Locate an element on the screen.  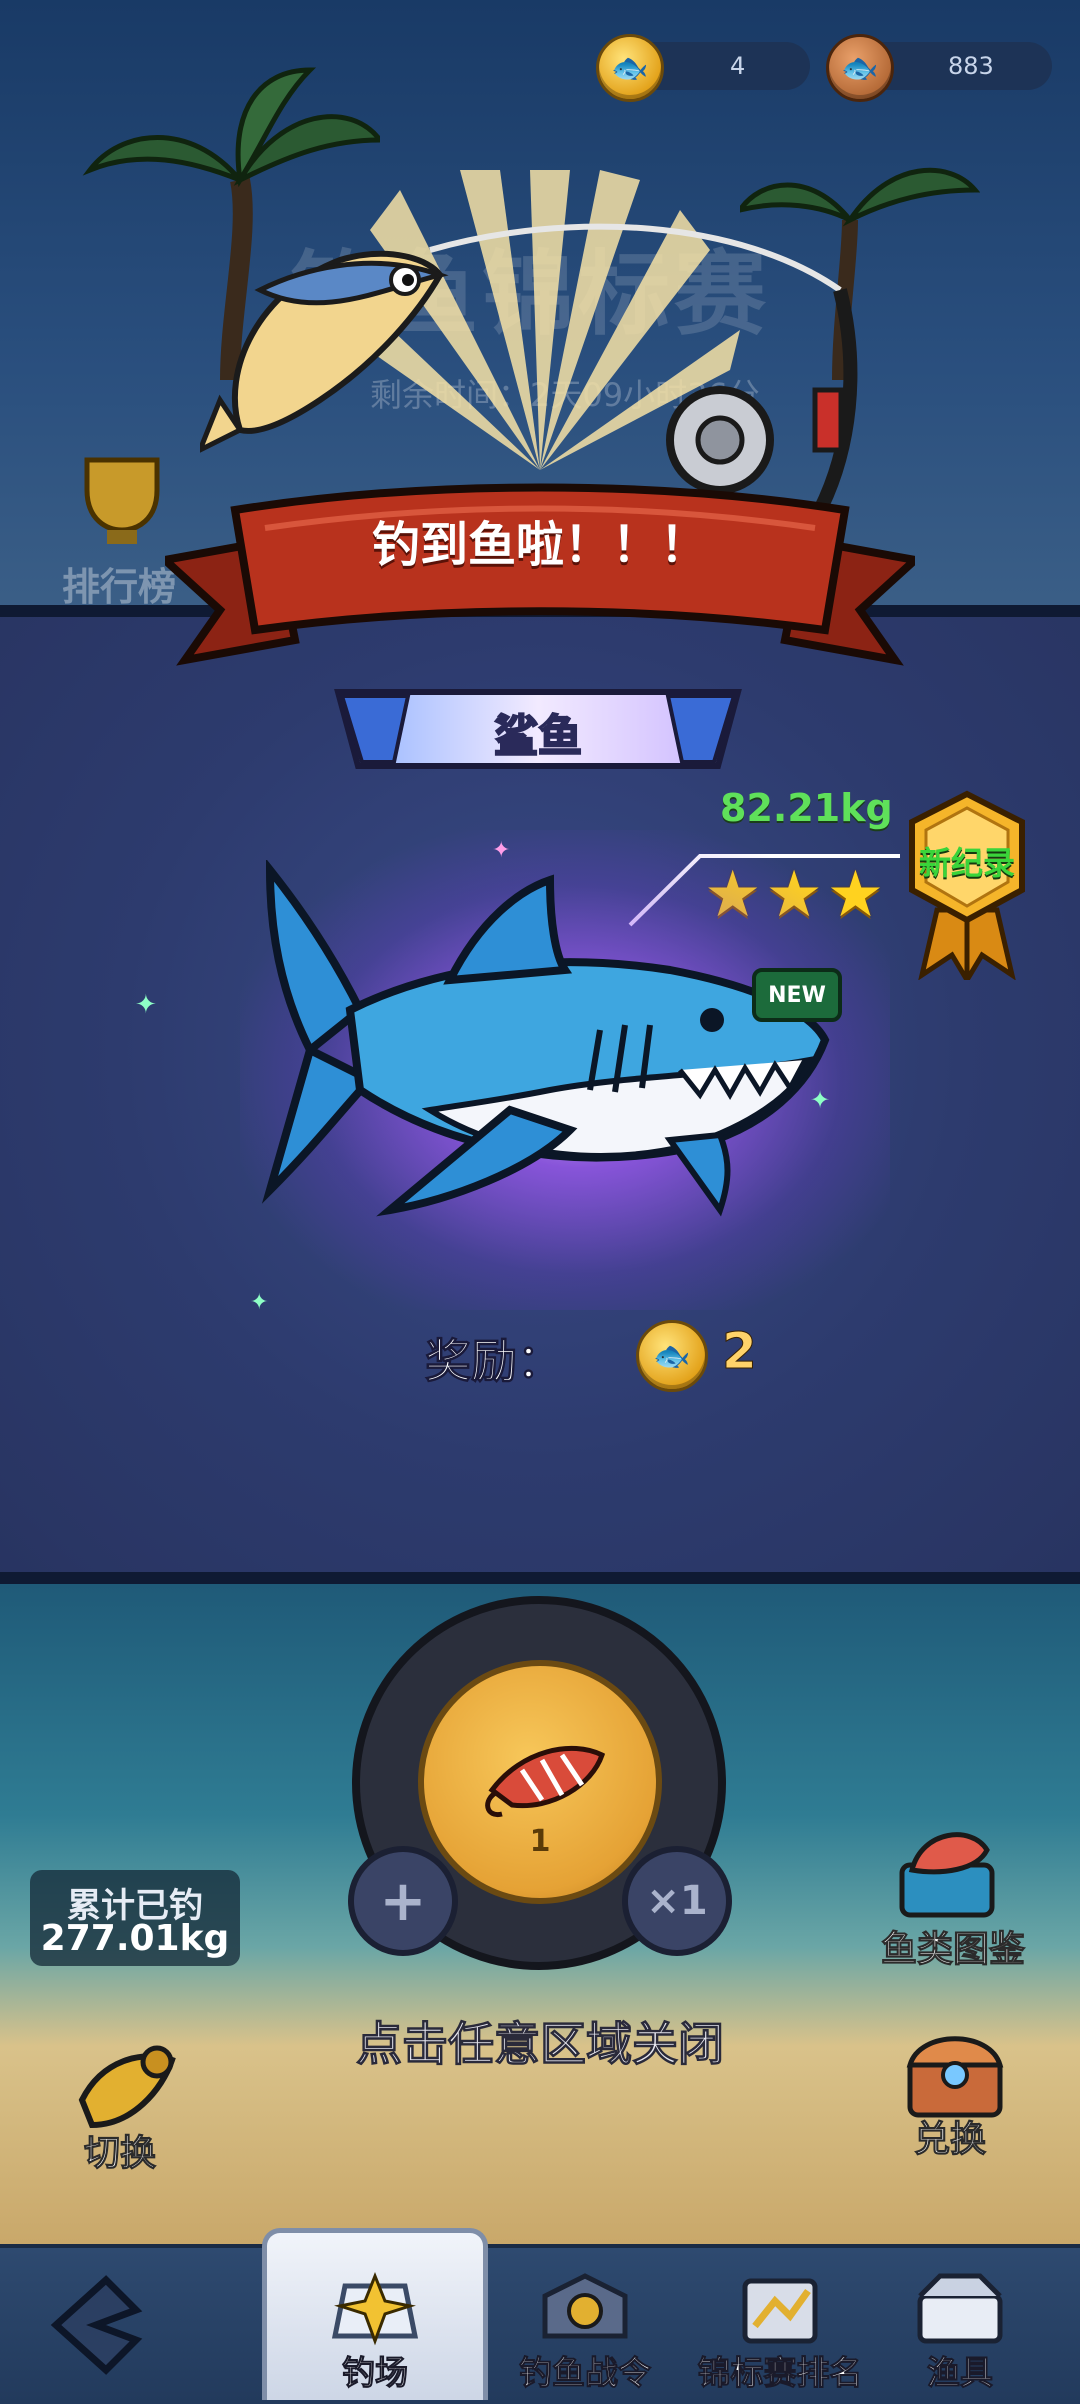
shark-icon is located at coordinates (545, 1038).